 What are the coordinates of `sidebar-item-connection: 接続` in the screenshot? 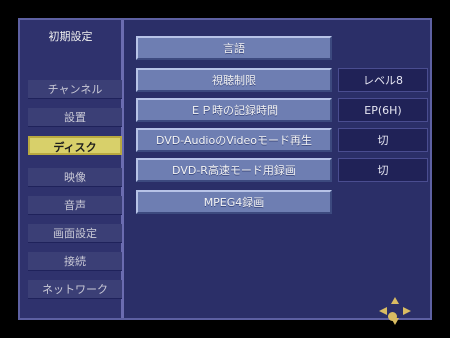 It's located at (75, 261).